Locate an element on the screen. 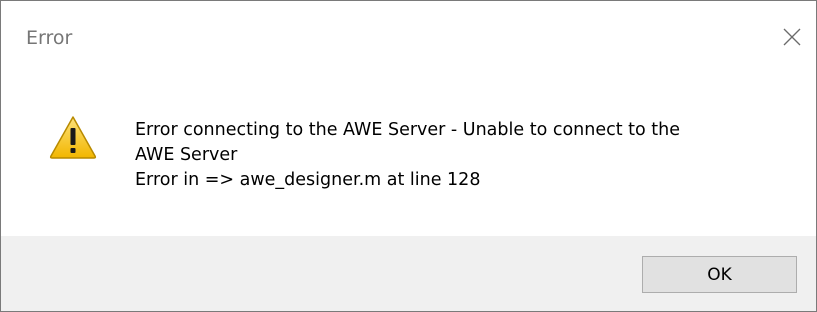 This screenshot has height=312, width=817. warning-icon is located at coordinates (73, 137).